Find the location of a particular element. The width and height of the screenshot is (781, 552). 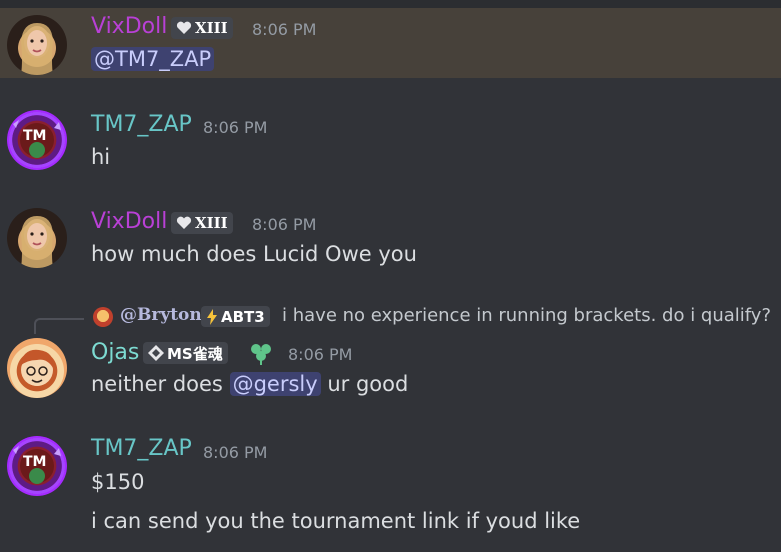

diamond-icon is located at coordinates (156, 353).